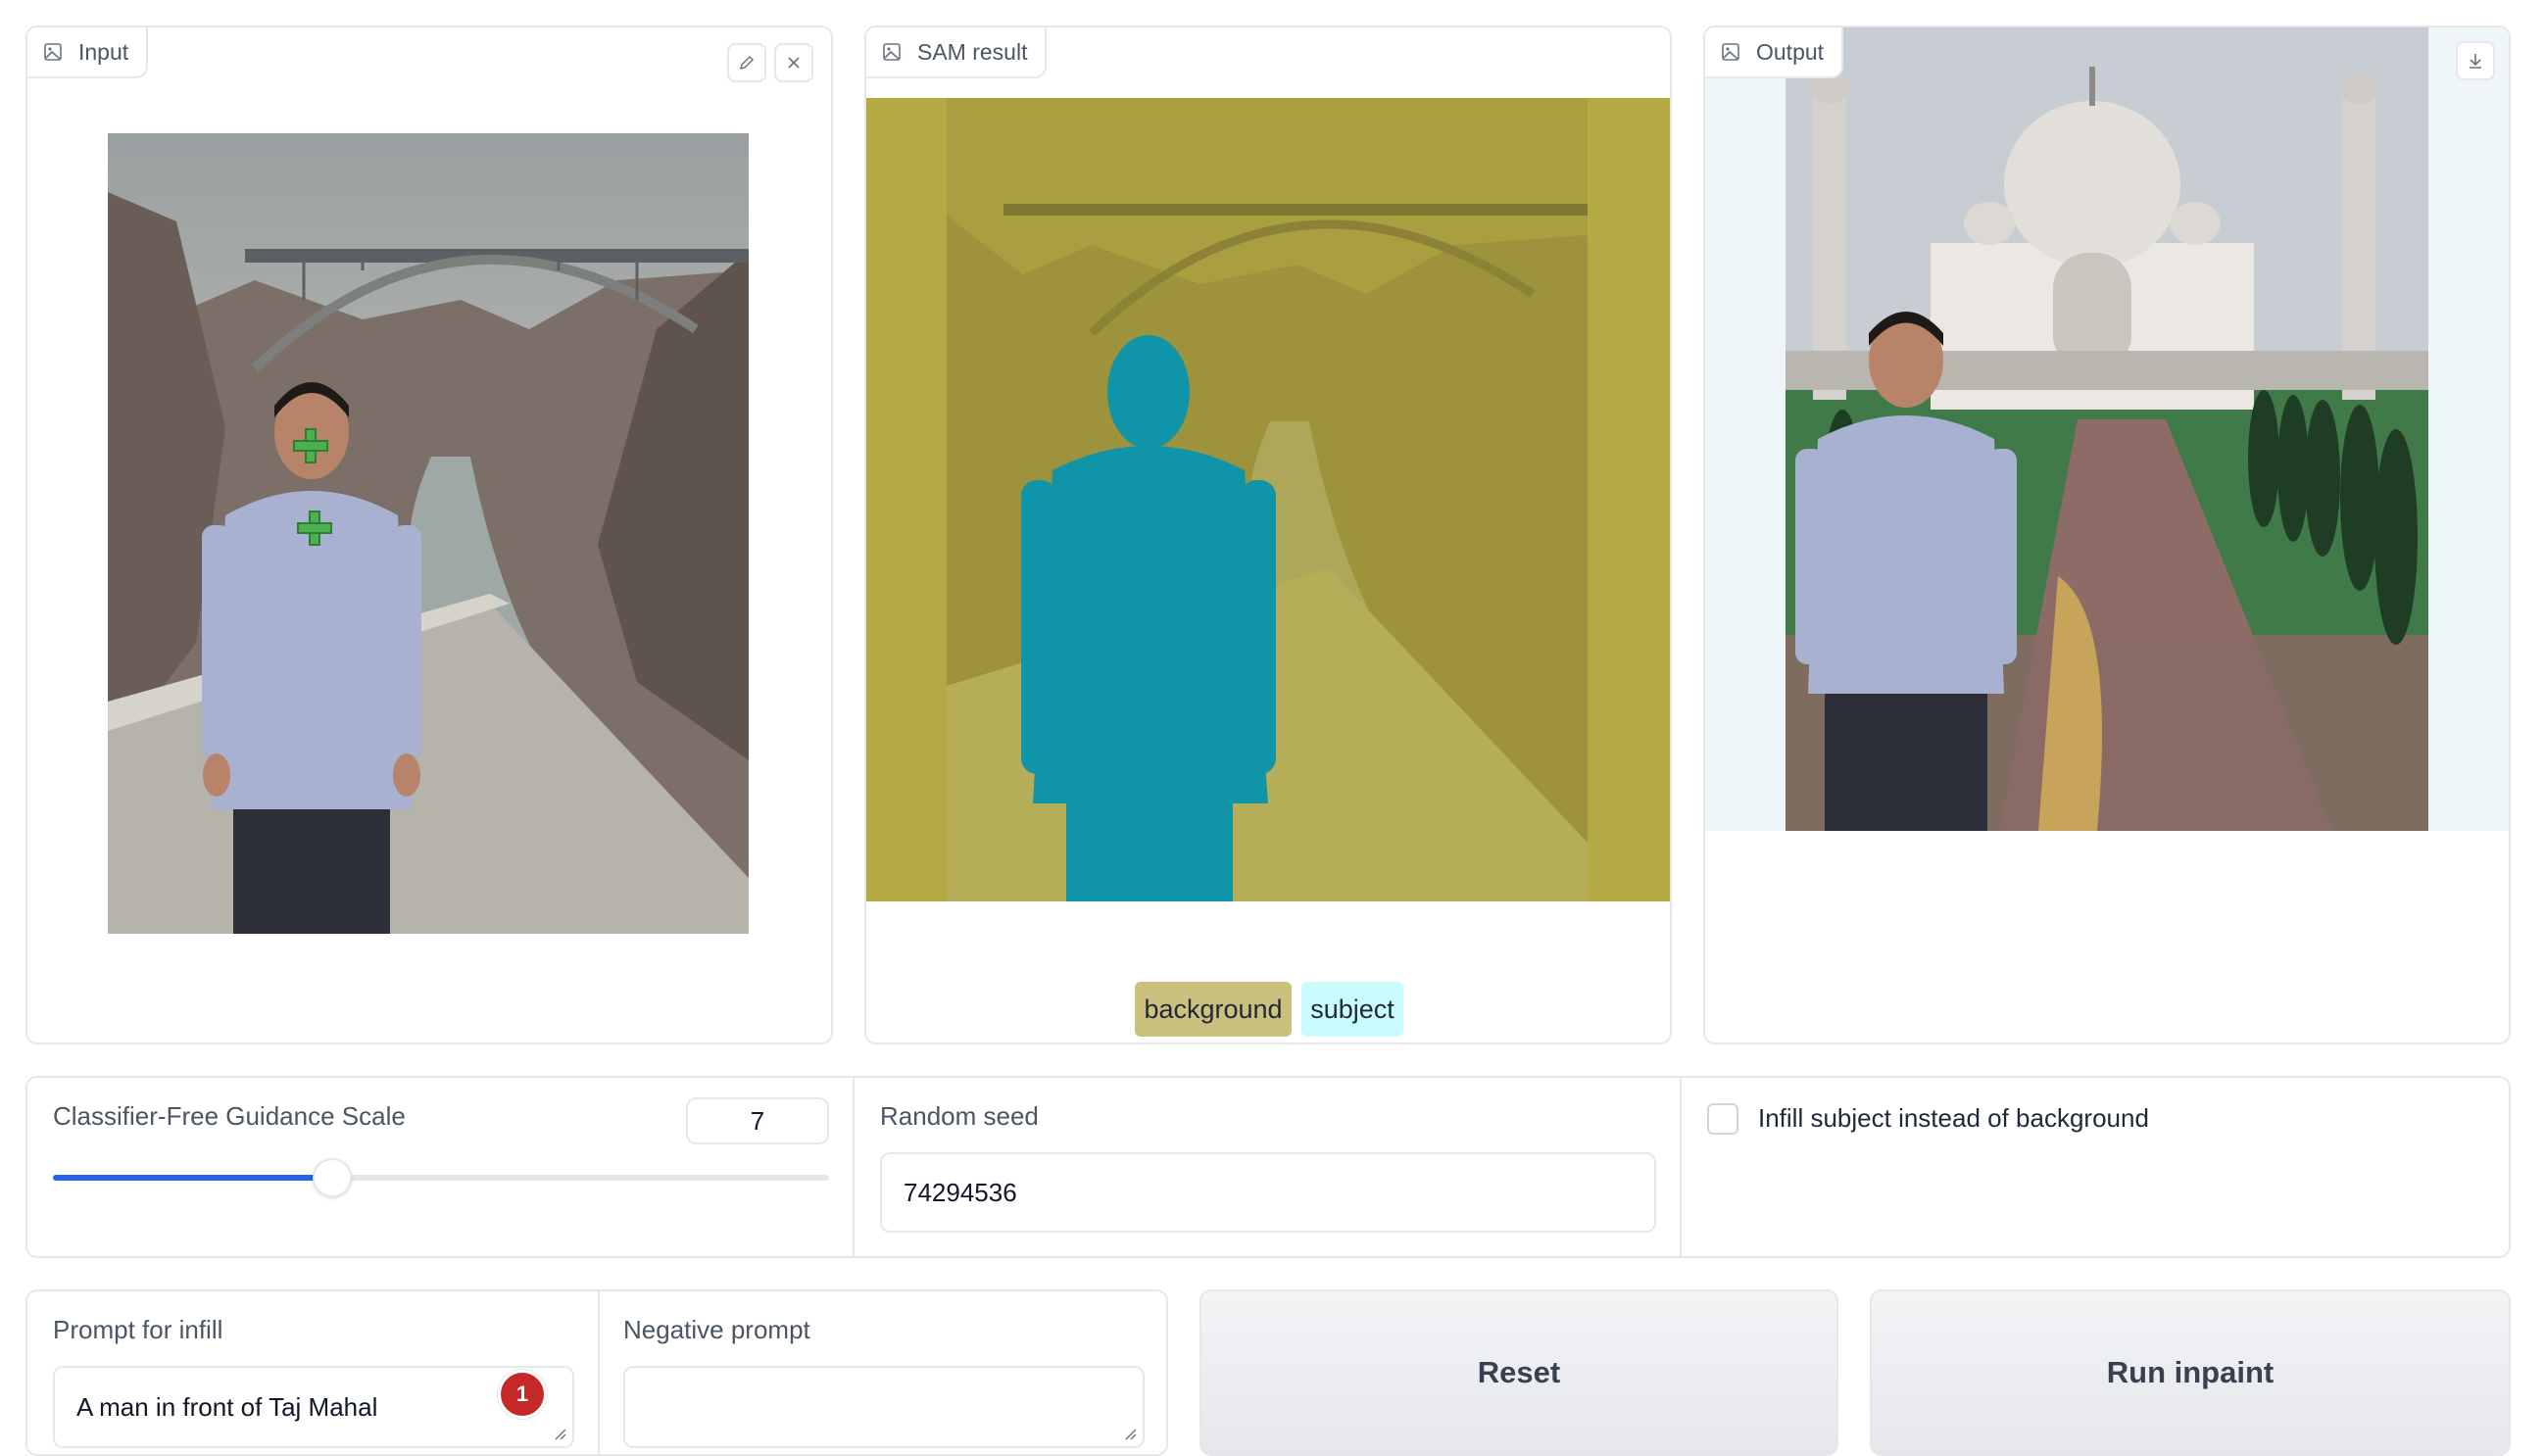 The width and height of the screenshot is (2544, 1456). Describe the element at coordinates (1518, 1372) in the screenshot. I see `reset-button: Reset` at that location.